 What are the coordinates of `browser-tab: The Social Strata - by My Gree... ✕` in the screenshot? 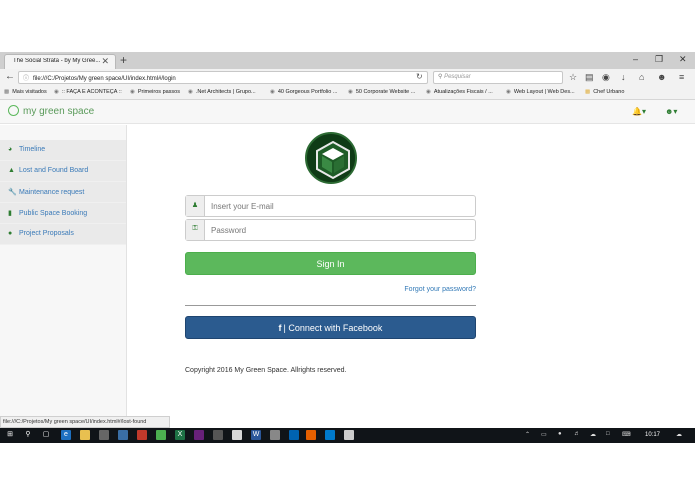 It's located at (60, 61).